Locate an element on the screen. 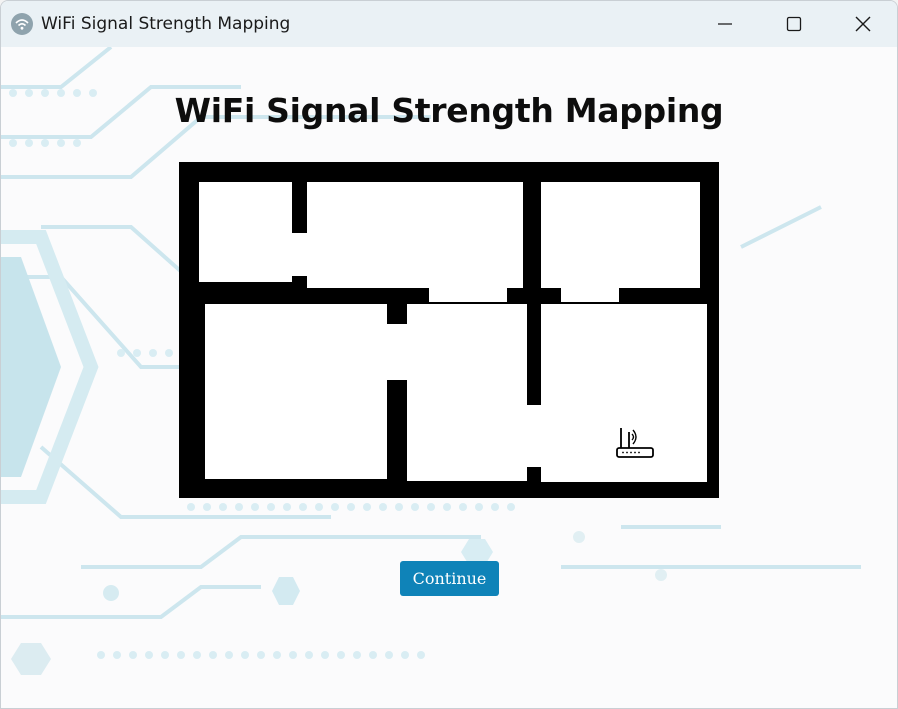 Image resolution: width=898 pixels, height=709 pixels. maximize-button is located at coordinates (793, 24).